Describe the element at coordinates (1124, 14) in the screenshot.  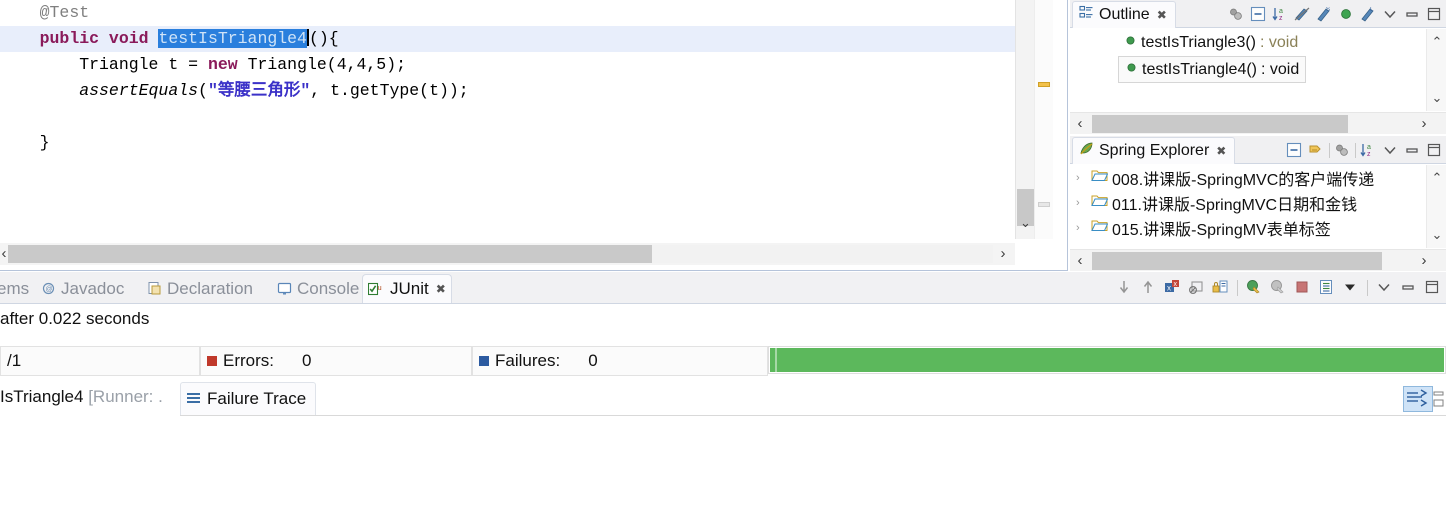
I see `tab-outline: Outline ✖` at that location.